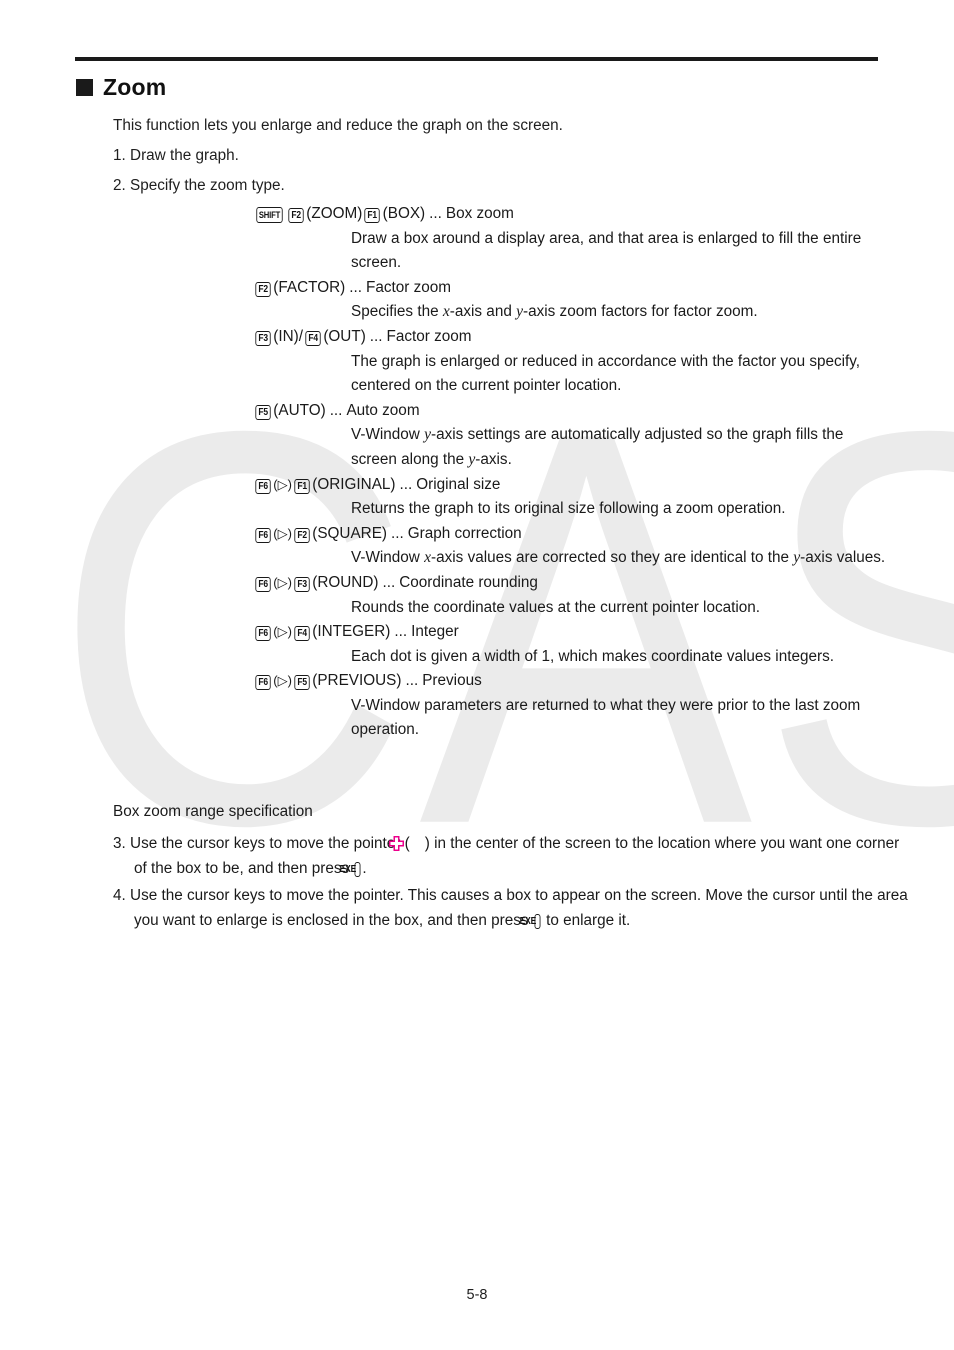 This screenshot has height=1350, width=954. I want to click on desc-text-post: -axis zoom factors for factor zoom., so click(640, 312).